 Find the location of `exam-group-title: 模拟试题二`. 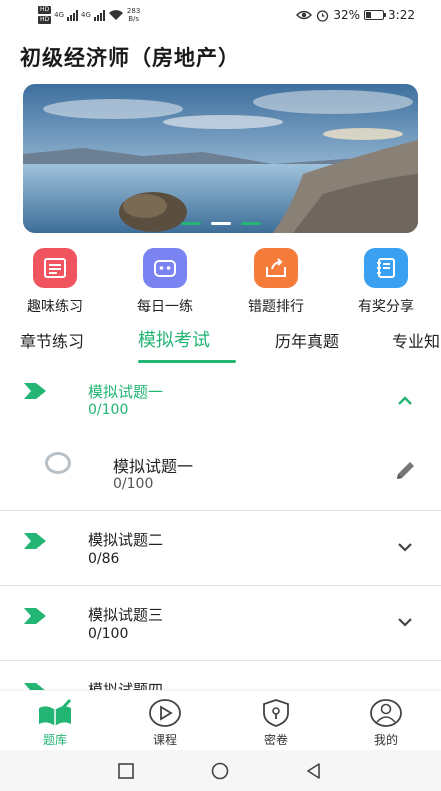

exam-group-title: 模拟试题二 is located at coordinates (126, 540).